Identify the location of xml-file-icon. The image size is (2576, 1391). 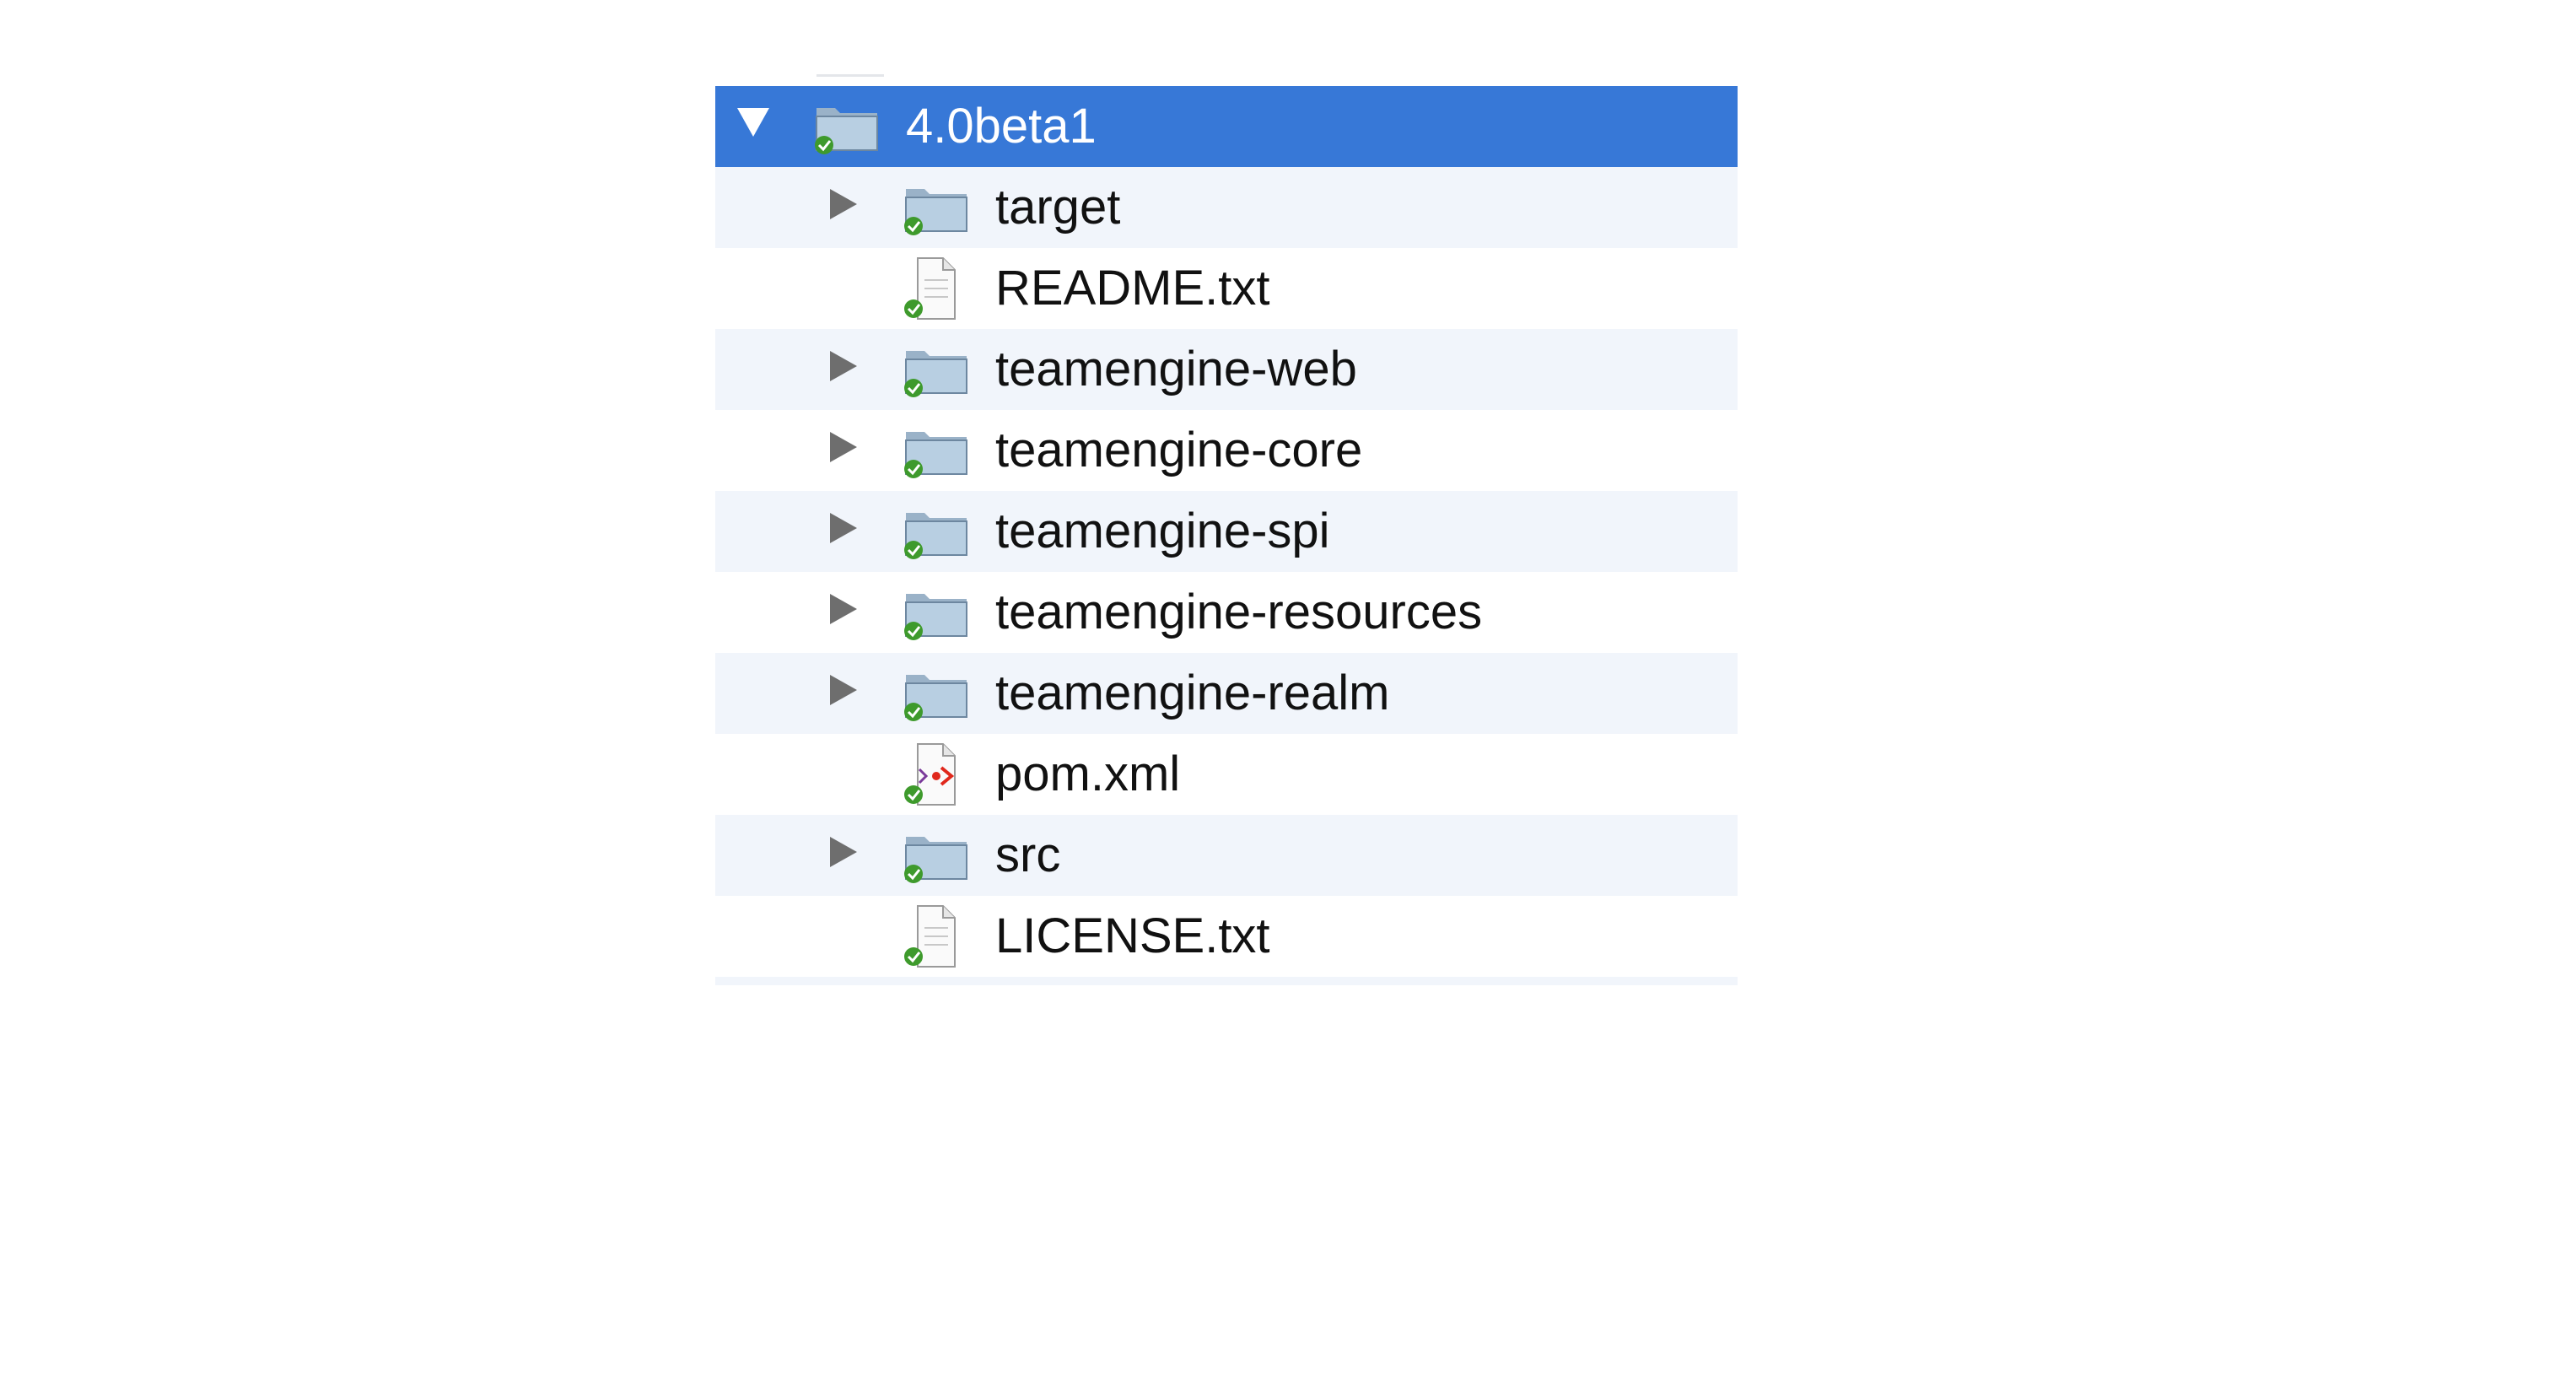
(937, 774).